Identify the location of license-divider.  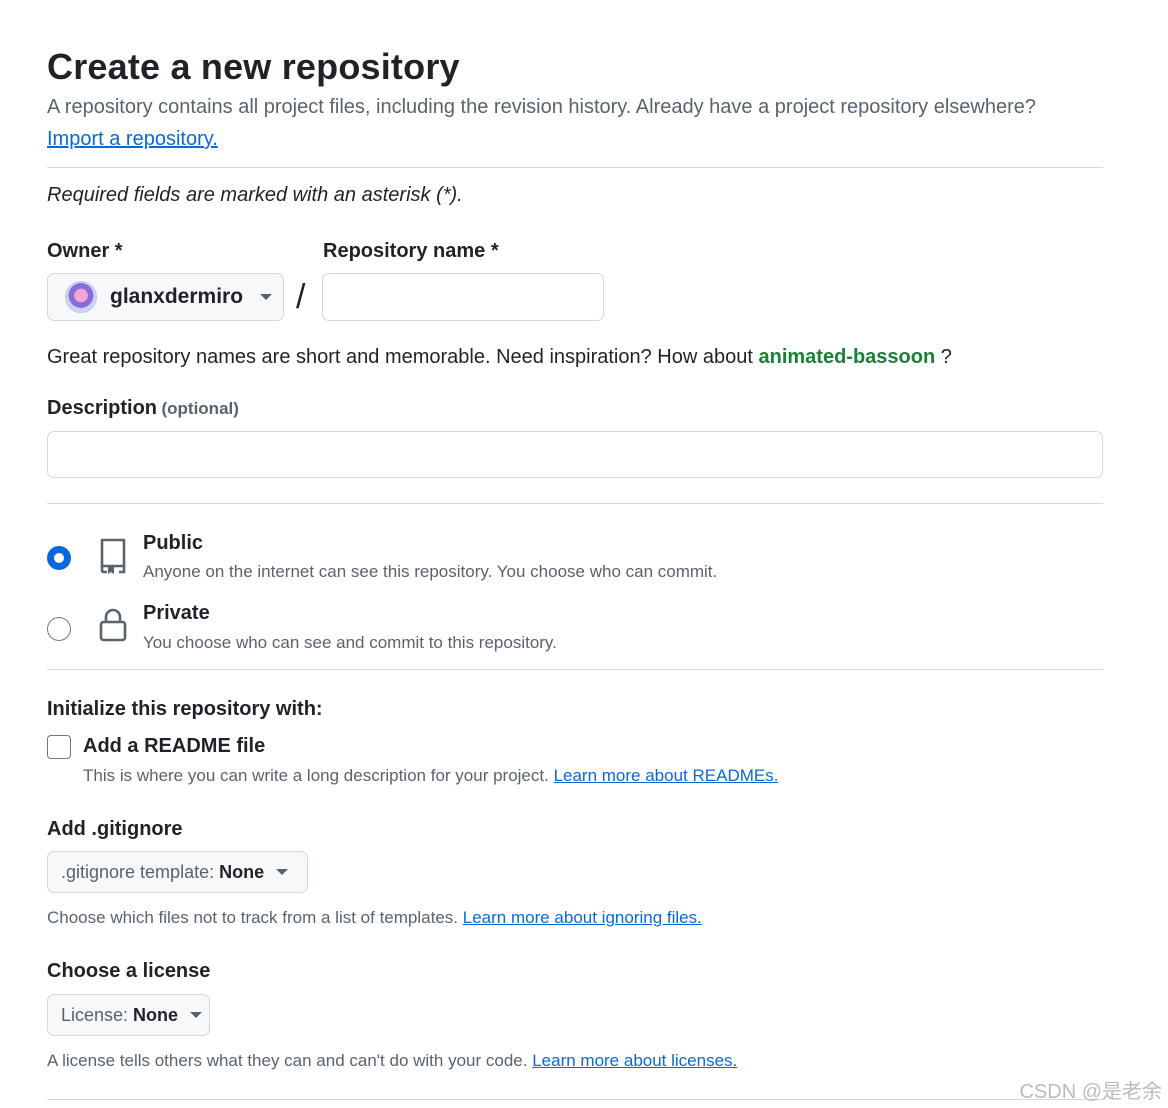
(575, 1099).